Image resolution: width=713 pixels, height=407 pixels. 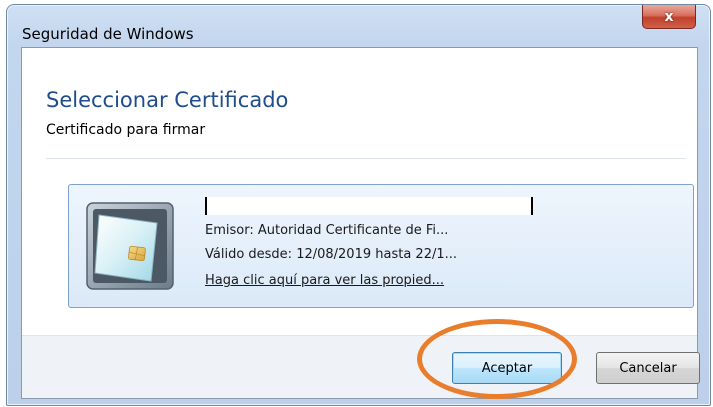 I want to click on dialog-subheading: Certificado para firmar, so click(x=126, y=130).